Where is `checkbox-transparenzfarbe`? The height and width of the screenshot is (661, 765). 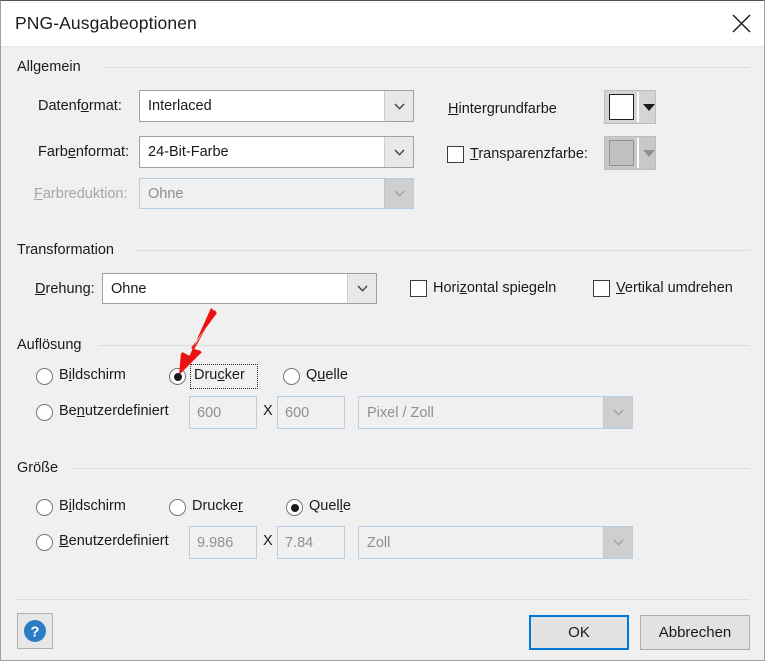 checkbox-transparenzfarbe is located at coordinates (455, 154).